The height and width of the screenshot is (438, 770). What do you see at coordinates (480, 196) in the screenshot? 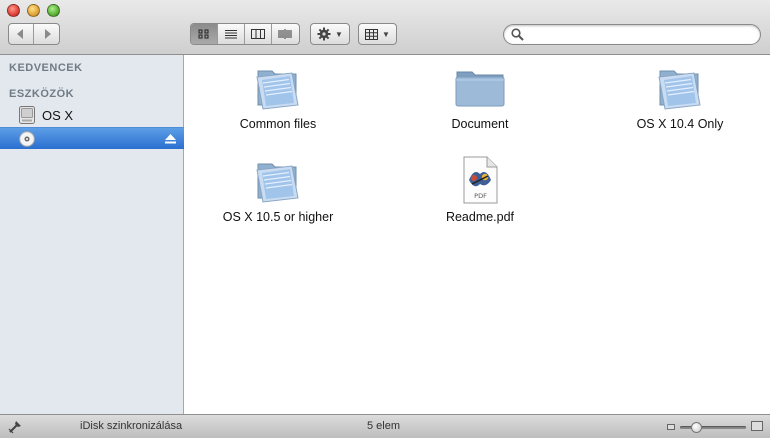
I see `pdf-badge: PDF` at bounding box center [480, 196].